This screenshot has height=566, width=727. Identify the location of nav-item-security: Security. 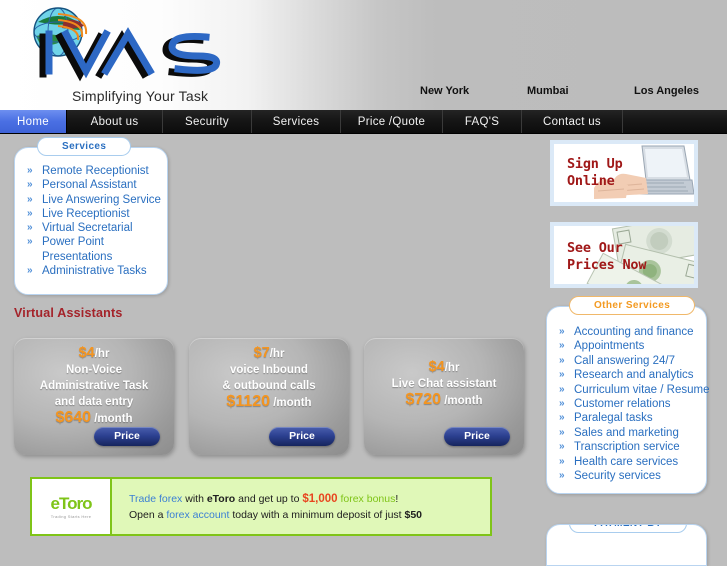
(207, 121).